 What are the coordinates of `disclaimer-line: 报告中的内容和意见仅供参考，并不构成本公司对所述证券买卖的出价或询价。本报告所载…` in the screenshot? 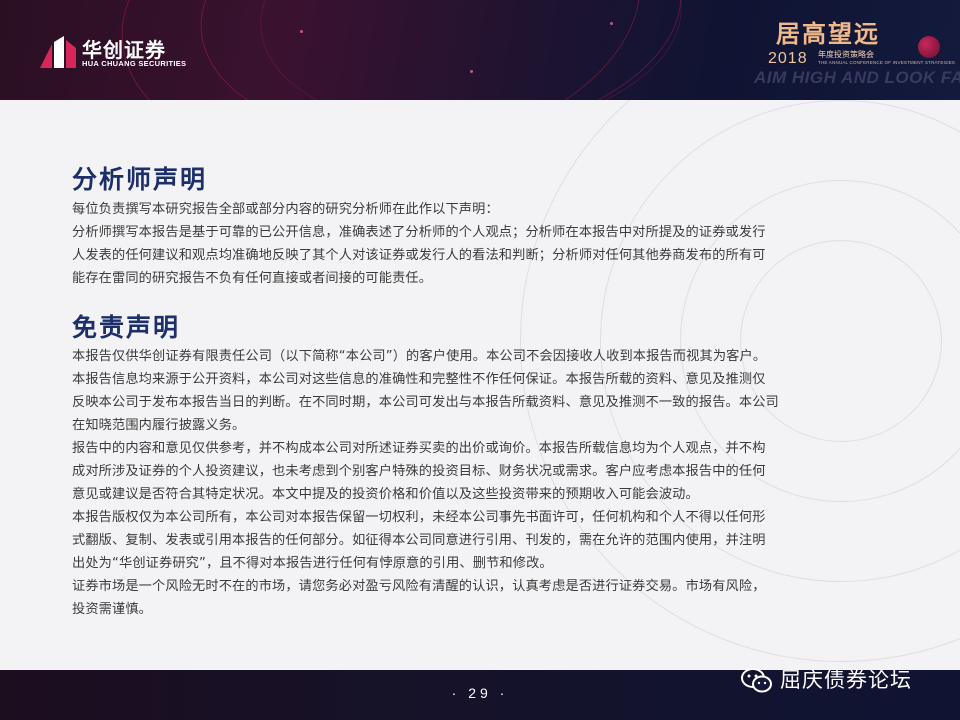 It's located at (419, 448).